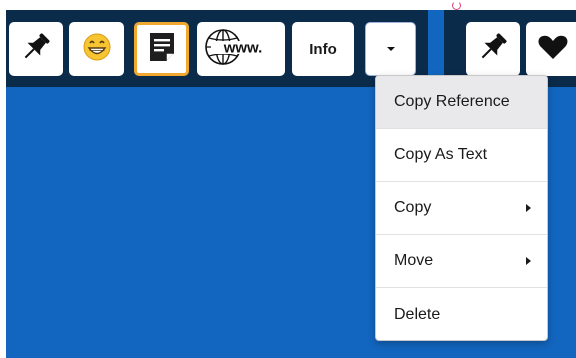 The width and height of the screenshot is (576, 358). I want to click on menu-item-label: Delete, so click(417, 314).